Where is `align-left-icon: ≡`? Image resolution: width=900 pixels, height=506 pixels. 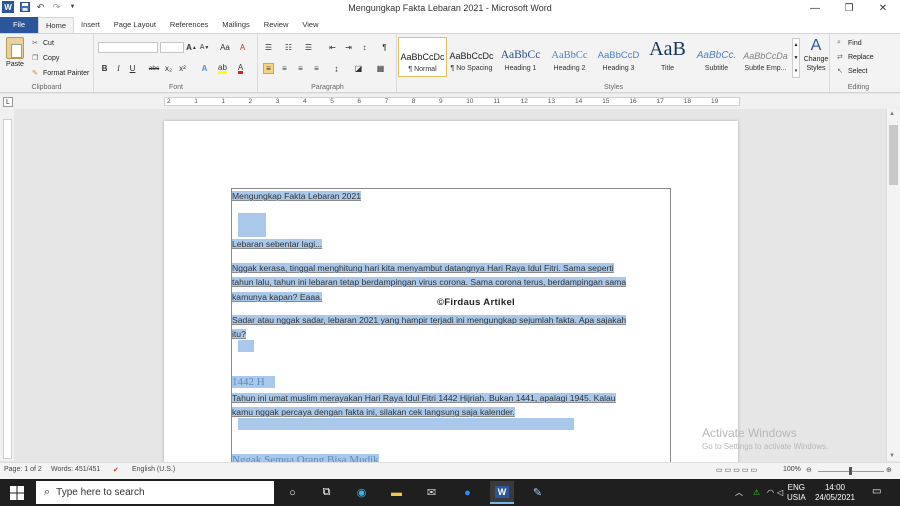 align-left-icon: ≡ is located at coordinates (268, 68).